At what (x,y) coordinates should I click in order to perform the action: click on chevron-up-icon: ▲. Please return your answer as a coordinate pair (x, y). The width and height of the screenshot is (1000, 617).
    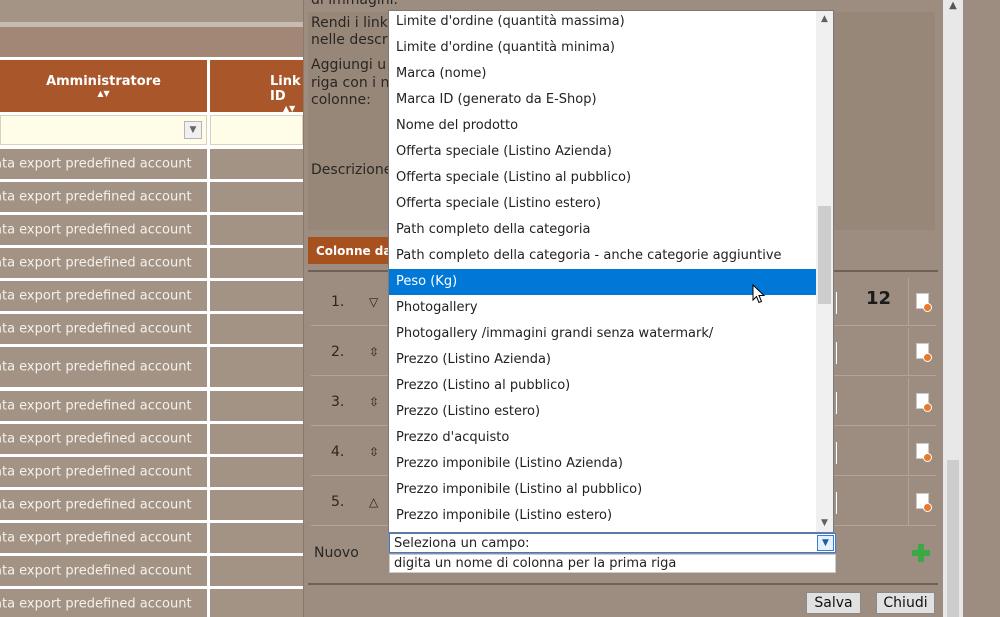
    Looking at the image, I should click on (824, 19).